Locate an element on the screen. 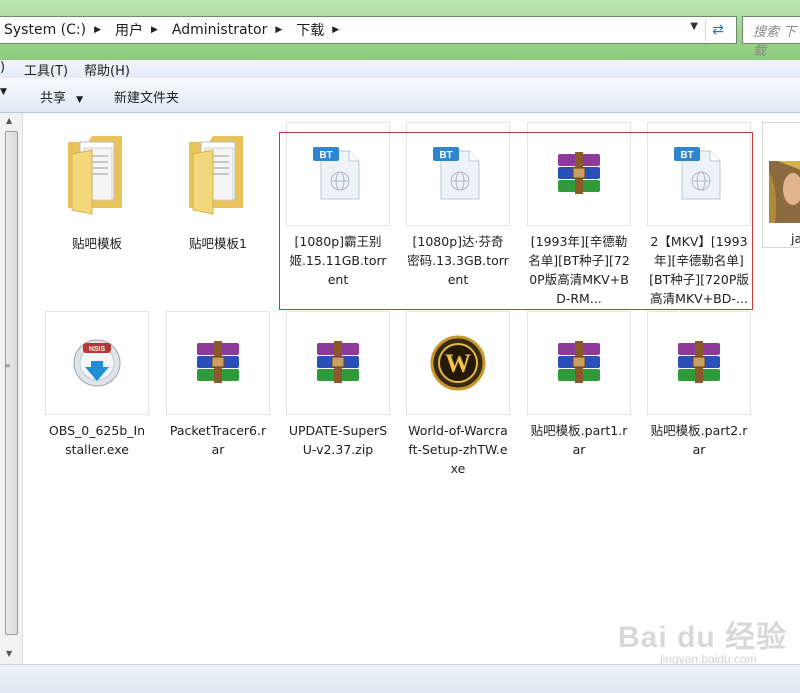 This screenshot has height=693, width=800. file-item-archive: 贴吧模板.part1.rar is located at coordinates (579, 385).